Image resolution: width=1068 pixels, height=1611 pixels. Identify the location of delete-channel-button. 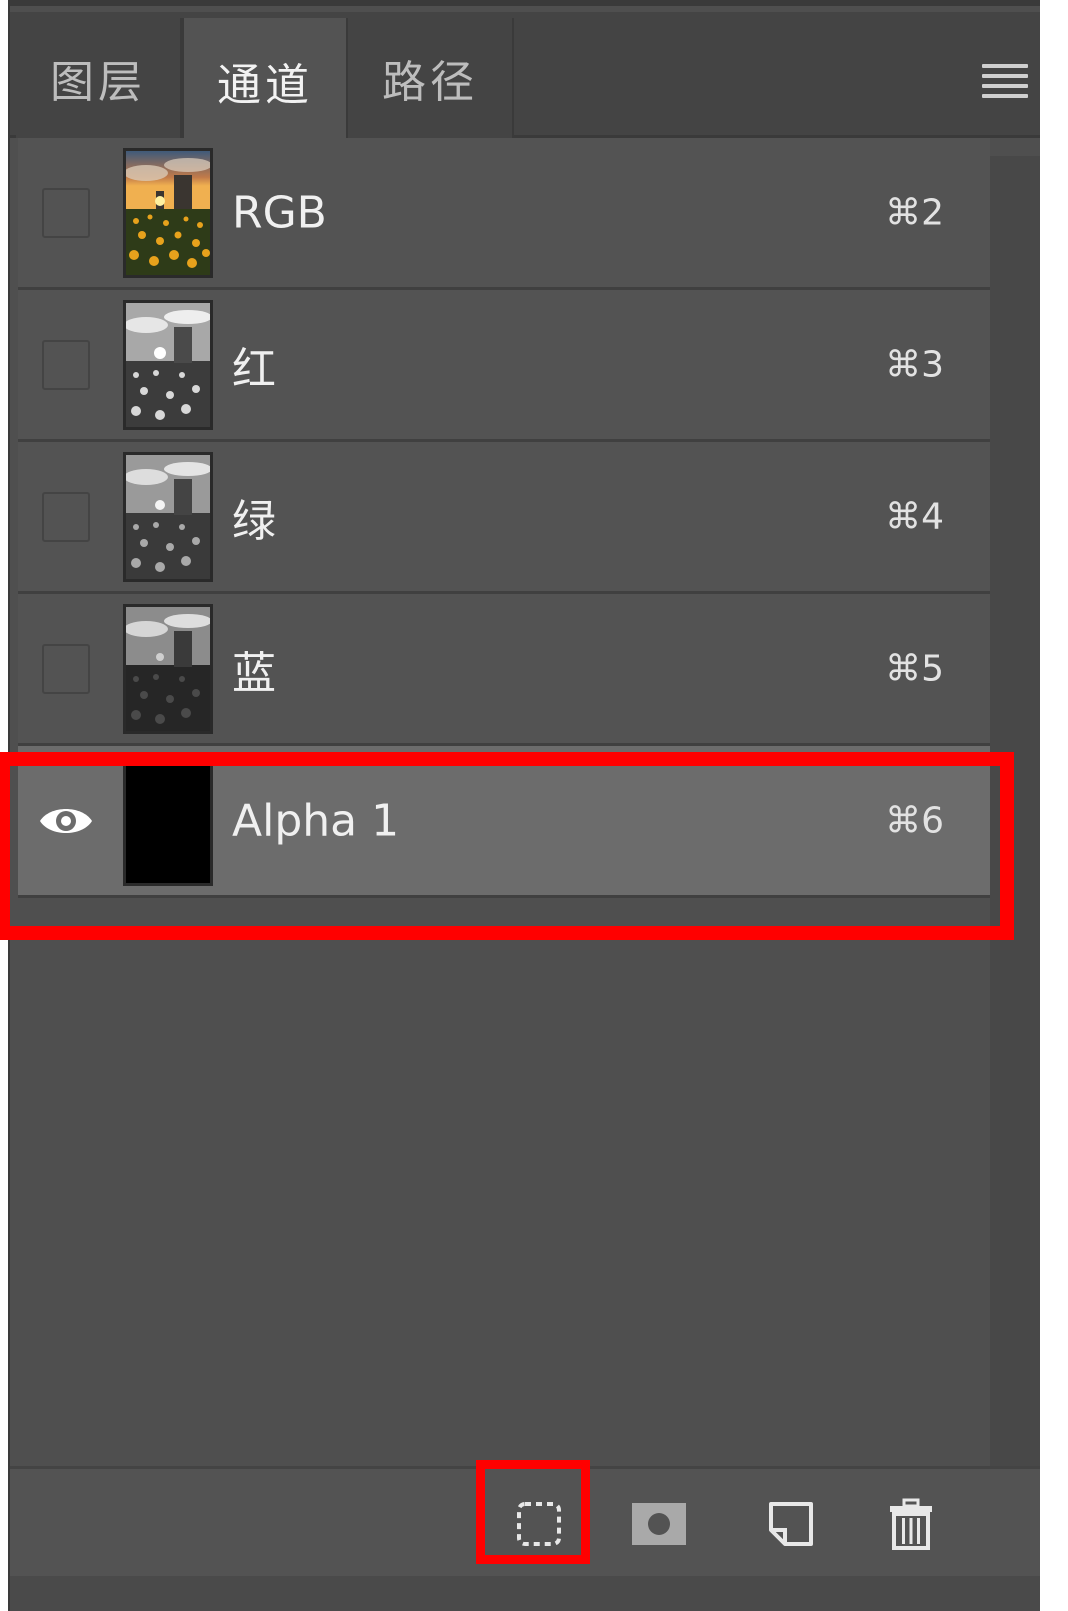
(911, 1524).